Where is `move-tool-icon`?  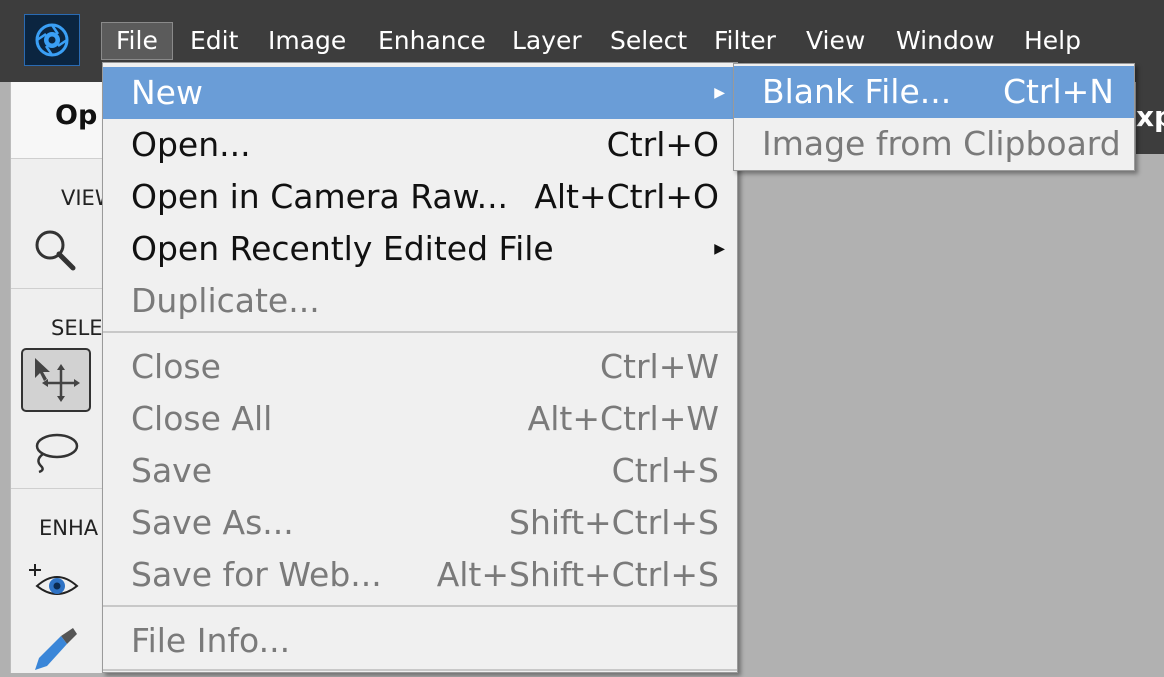 move-tool-icon is located at coordinates (56, 380).